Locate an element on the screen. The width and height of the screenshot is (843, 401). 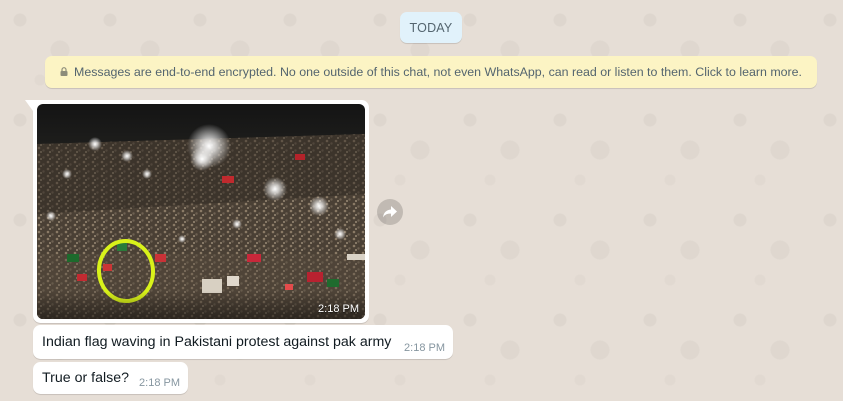
message-text: True or false? is located at coordinates (86, 378).